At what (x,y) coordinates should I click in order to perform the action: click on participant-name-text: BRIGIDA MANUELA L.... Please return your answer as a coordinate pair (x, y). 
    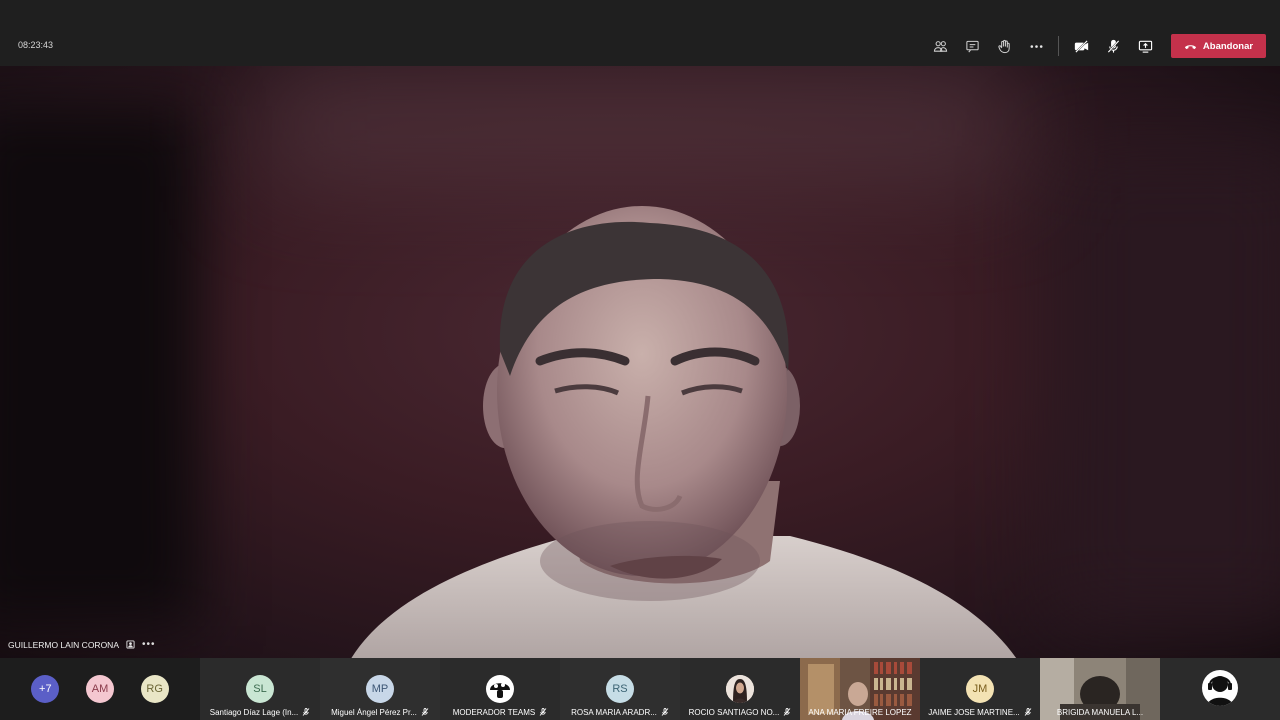
    Looking at the image, I should click on (1100, 712).